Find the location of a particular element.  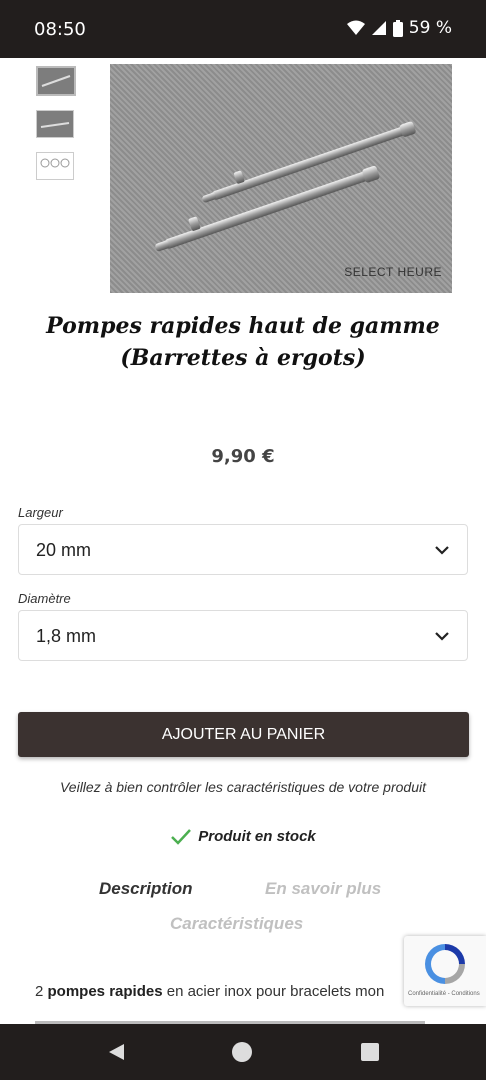

battery-percent: 59 % is located at coordinates (430, 28).